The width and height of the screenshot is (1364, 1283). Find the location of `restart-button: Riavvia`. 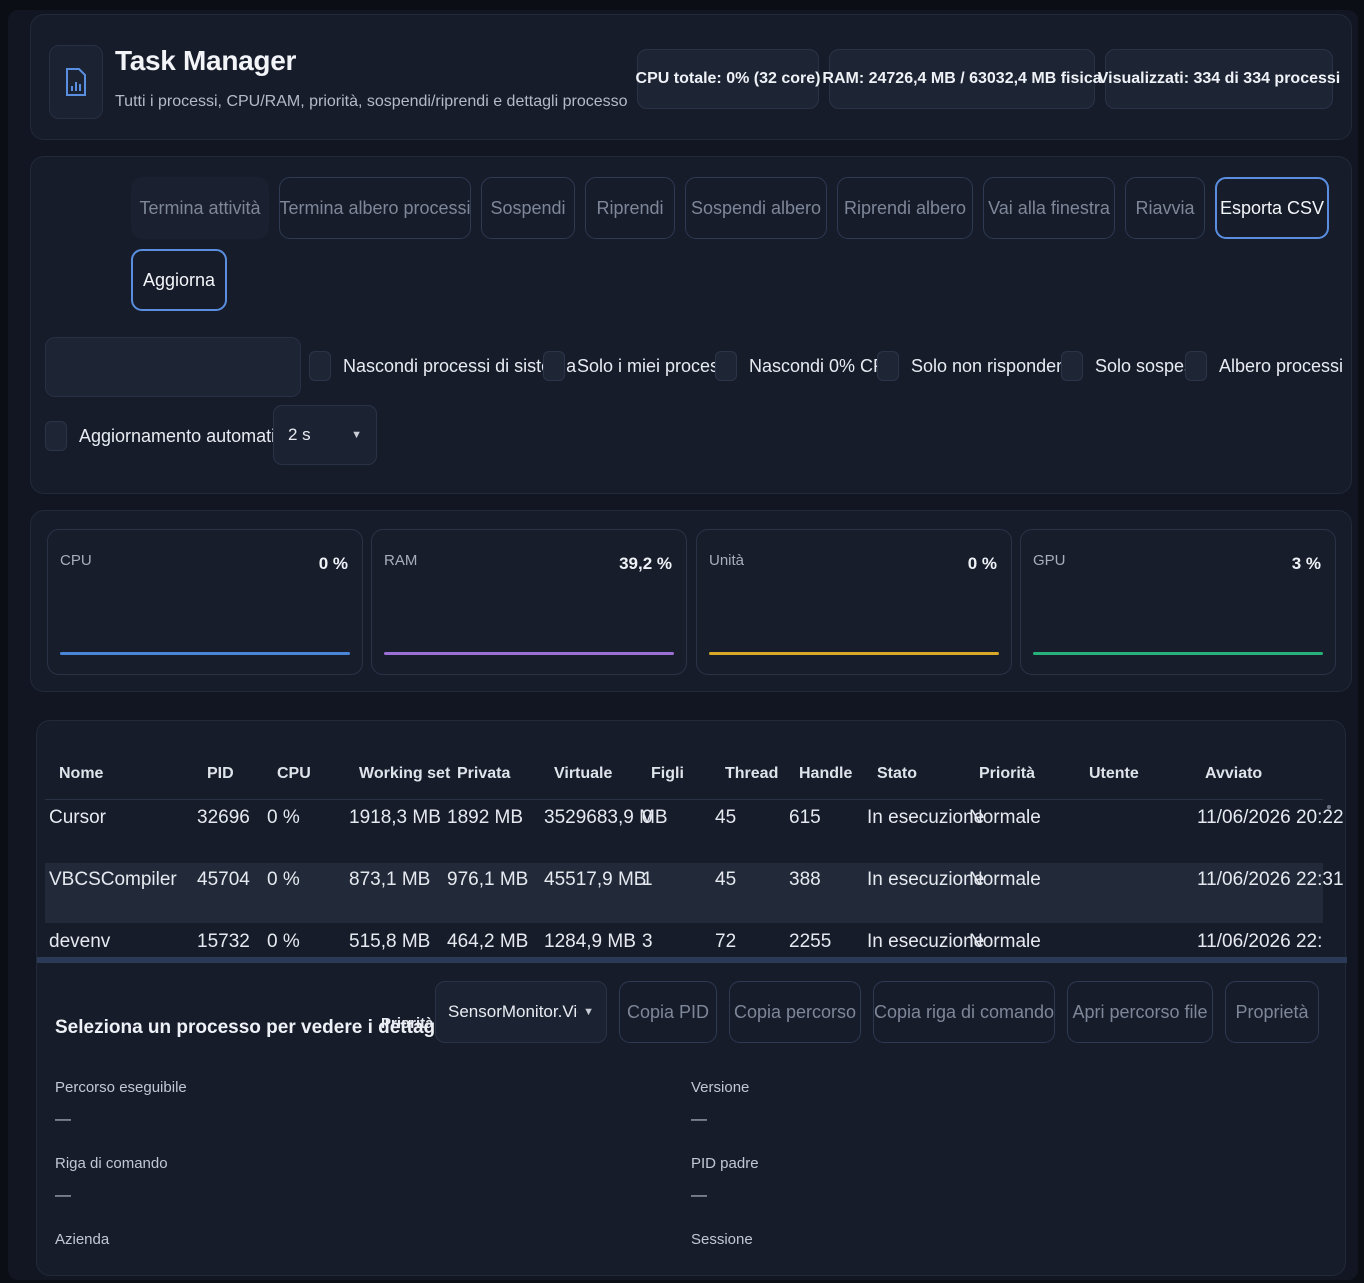

restart-button: Riavvia is located at coordinates (1165, 208).